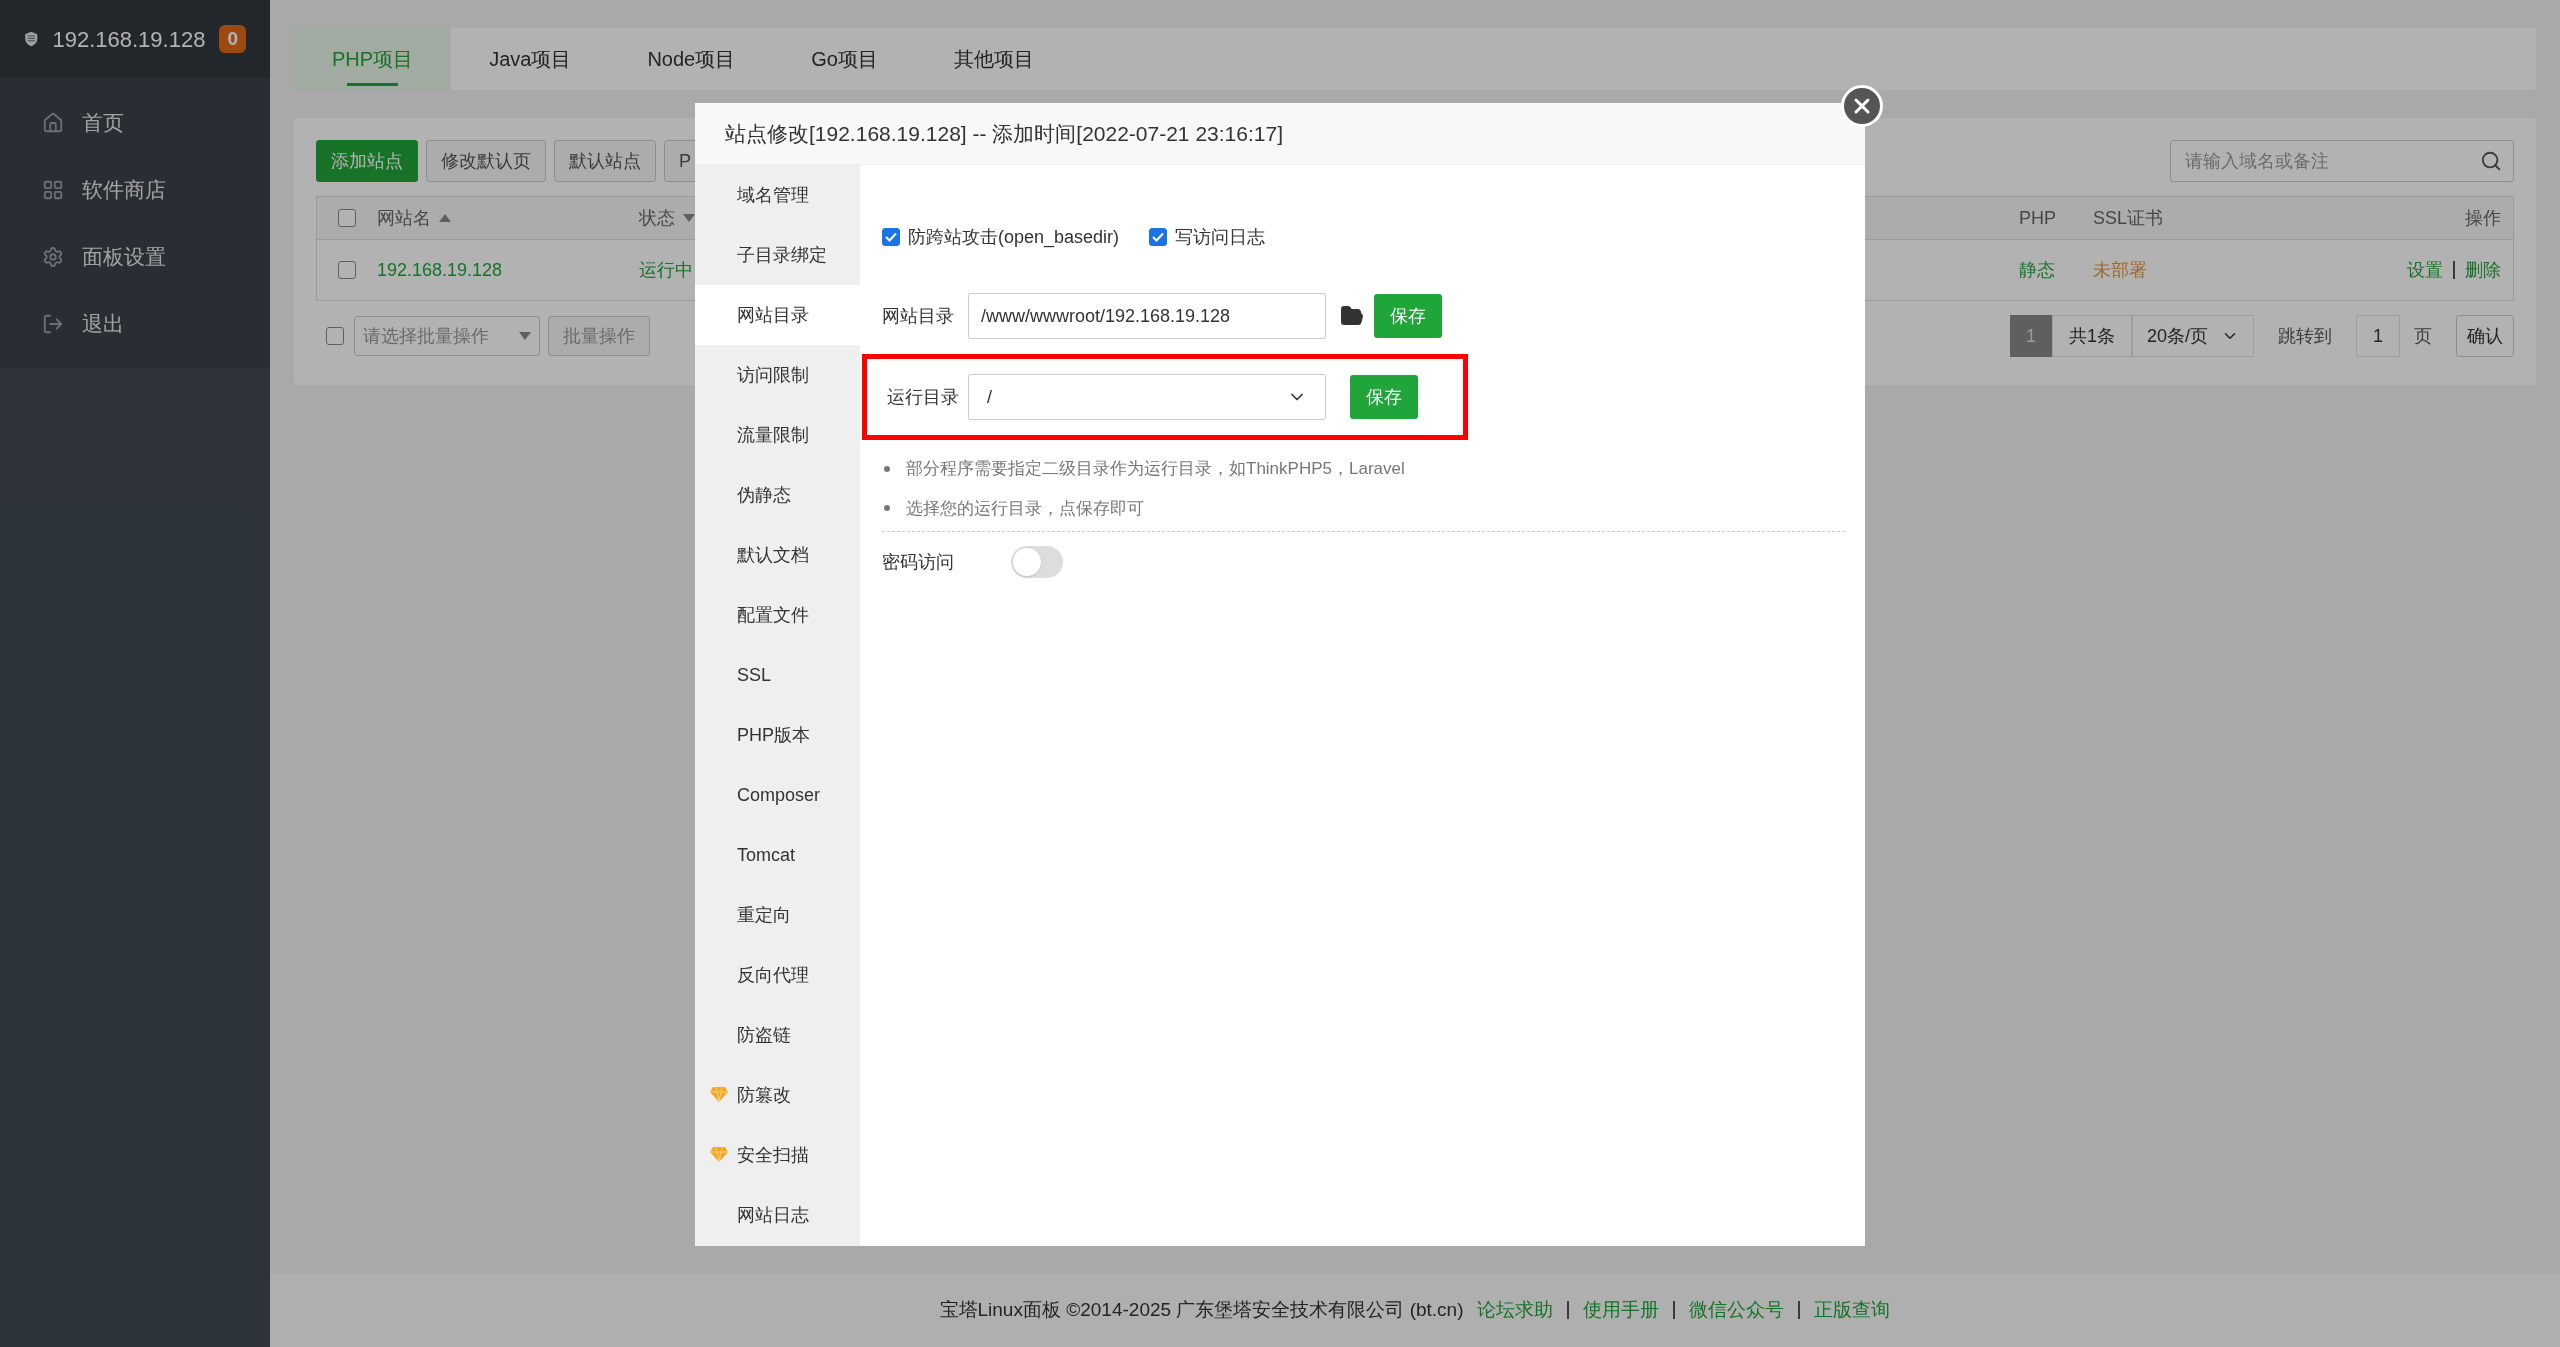 The width and height of the screenshot is (2560, 1347). Describe the element at coordinates (777, 795) in the screenshot. I see `dialog-menu-item: Composer` at that location.